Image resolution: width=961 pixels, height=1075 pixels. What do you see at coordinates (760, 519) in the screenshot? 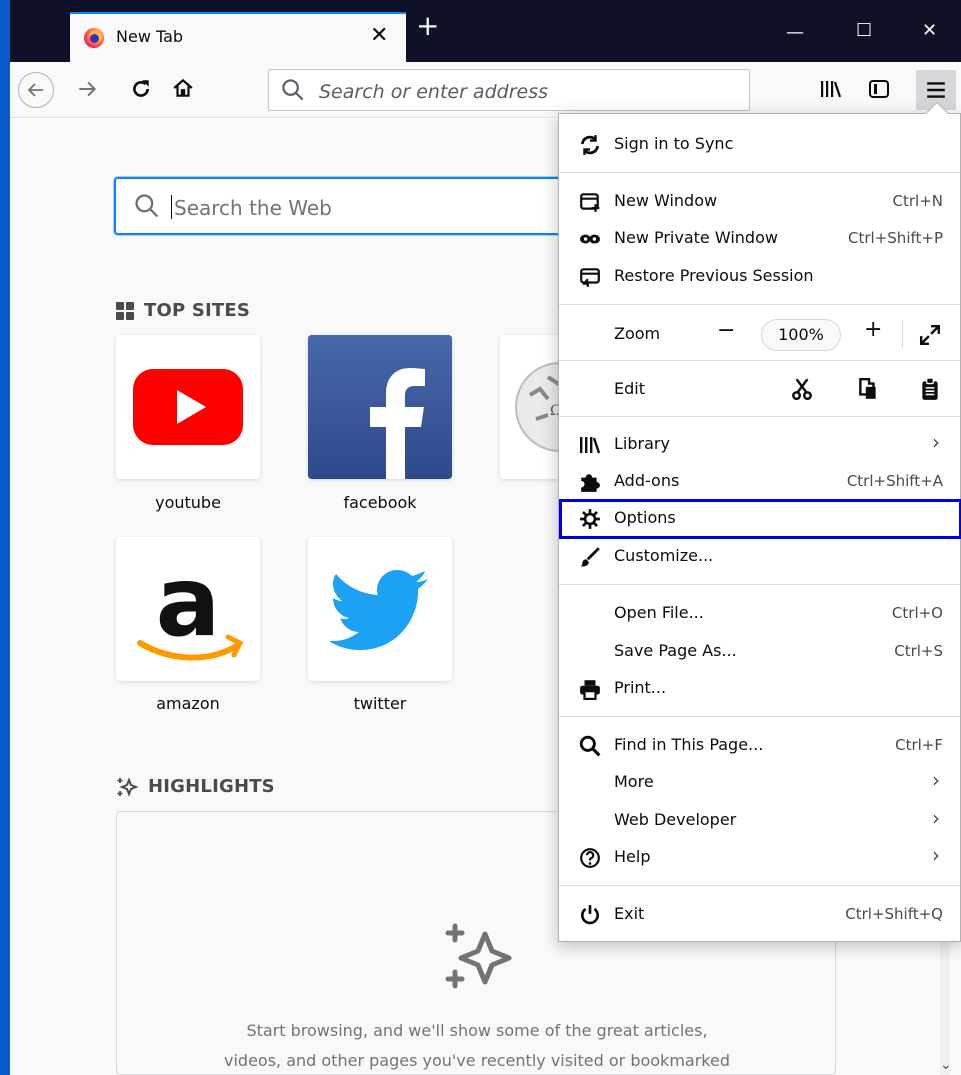
I see `menu-options: Options` at bounding box center [760, 519].